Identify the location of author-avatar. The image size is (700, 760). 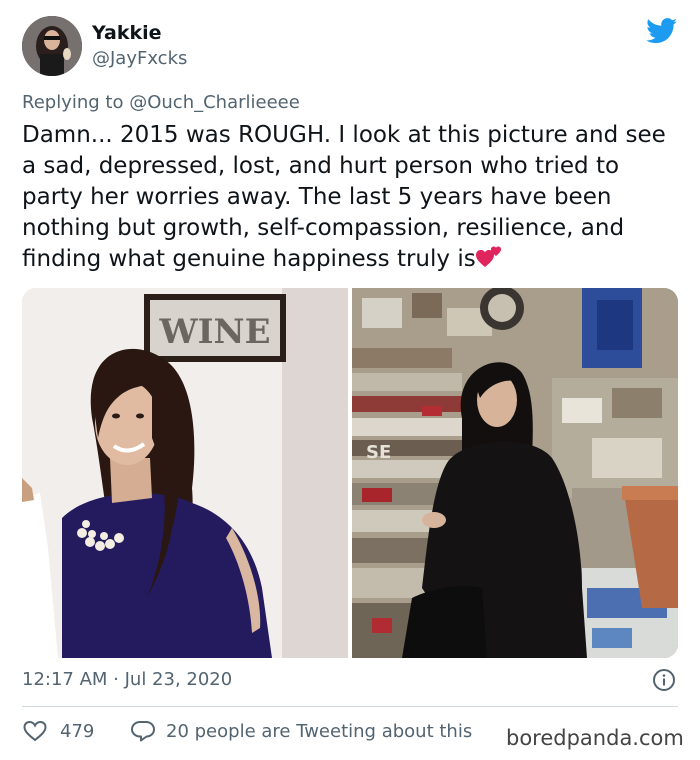
(52, 46).